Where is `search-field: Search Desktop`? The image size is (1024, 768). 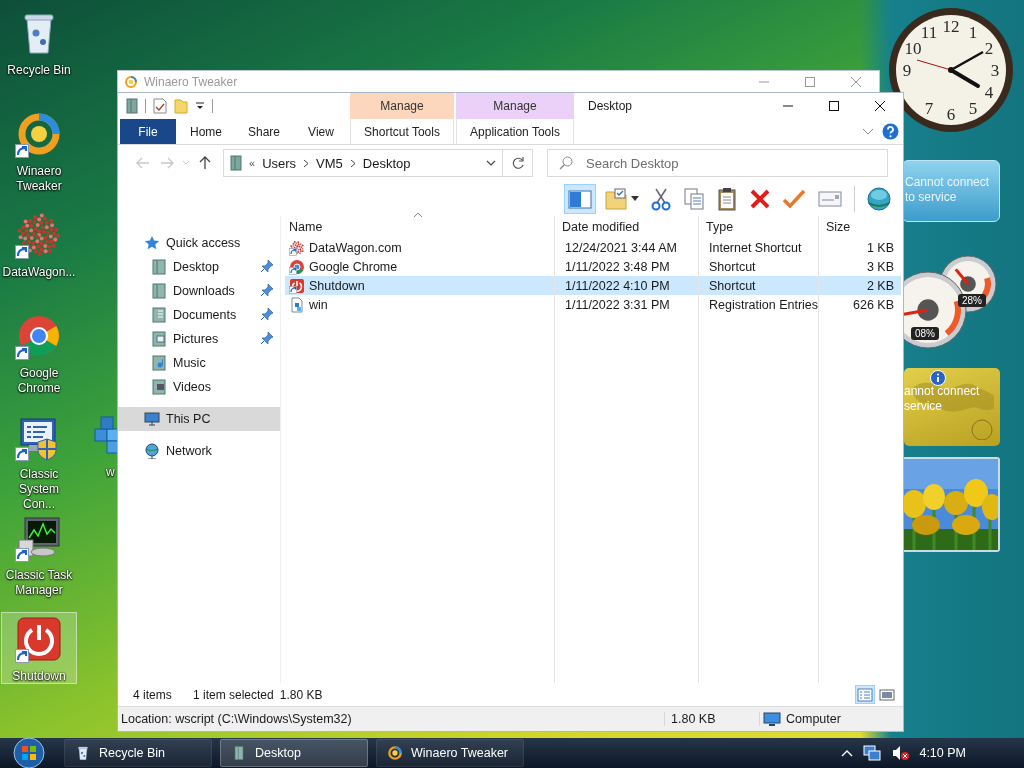 search-field: Search Desktop is located at coordinates (717, 163).